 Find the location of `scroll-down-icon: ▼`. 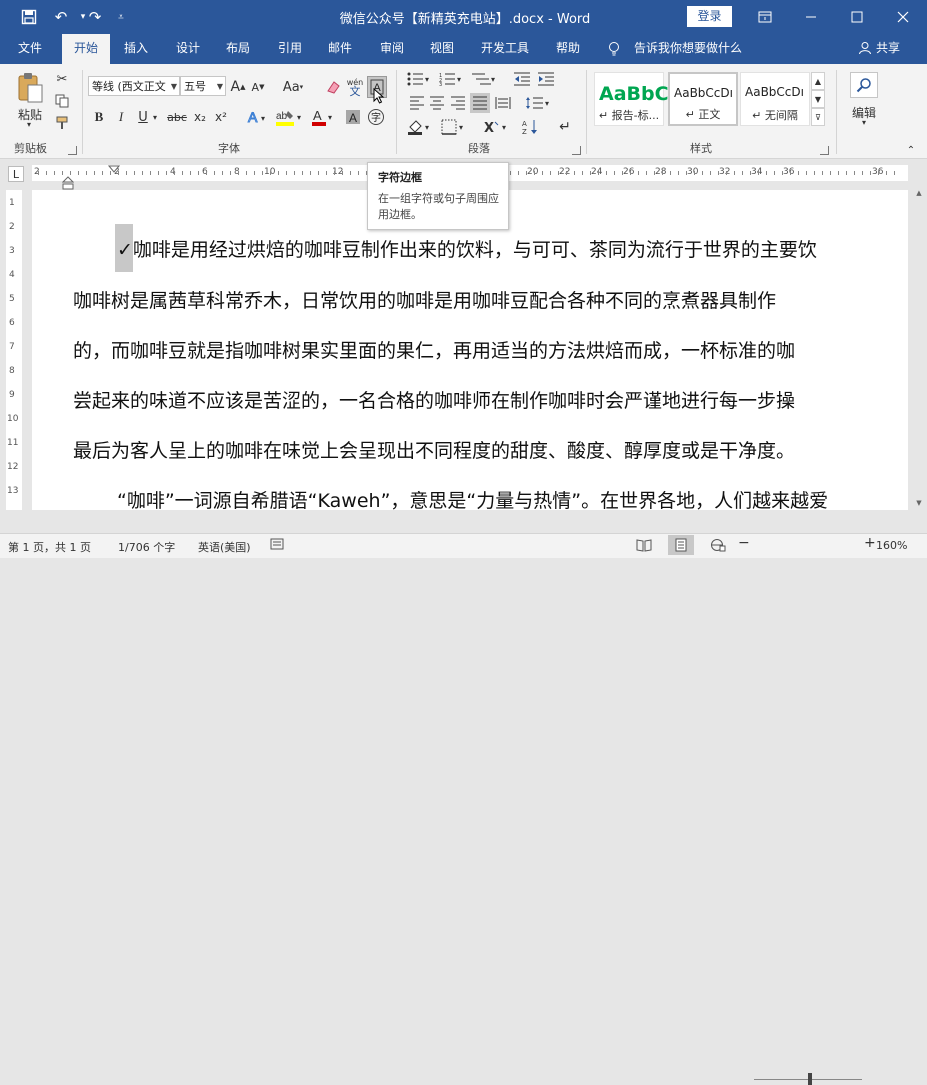

scroll-down-icon: ▼ is located at coordinates (919, 503).